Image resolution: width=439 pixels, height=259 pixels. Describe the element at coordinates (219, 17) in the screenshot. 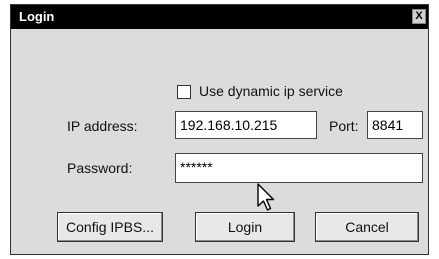

I see `title-bar: Login X` at that location.